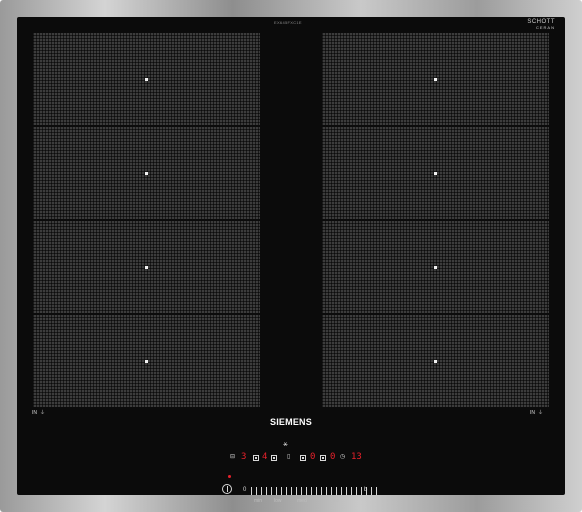  What do you see at coordinates (333, 457) in the screenshot?
I see `zone-display-right: 0` at bounding box center [333, 457].